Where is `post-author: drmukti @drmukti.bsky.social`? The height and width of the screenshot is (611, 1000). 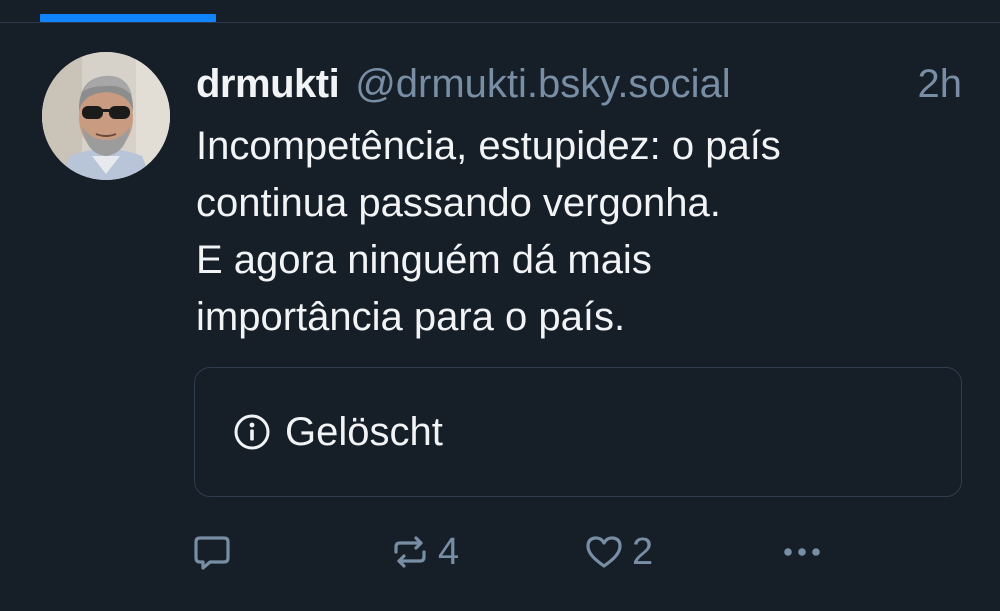
post-author: drmukti @drmukti.bsky.social is located at coordinates (463, 84).